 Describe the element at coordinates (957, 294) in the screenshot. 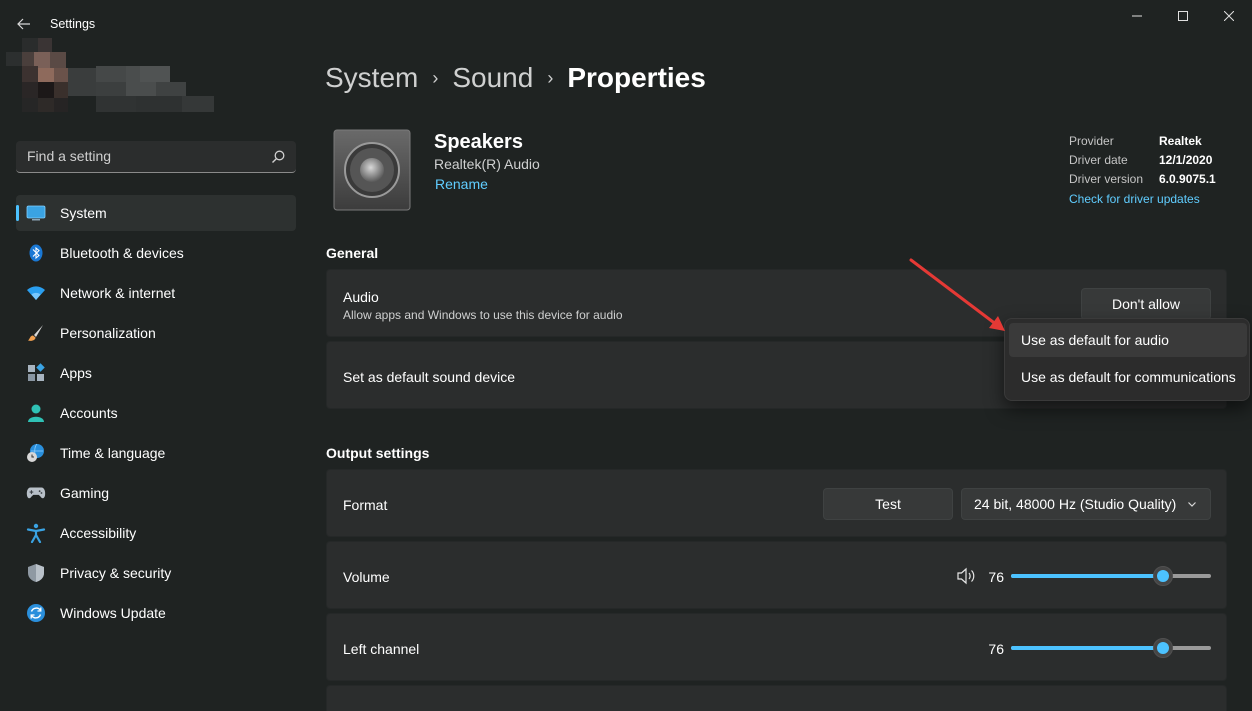

I see `annotation-arrow-icon` at that location.